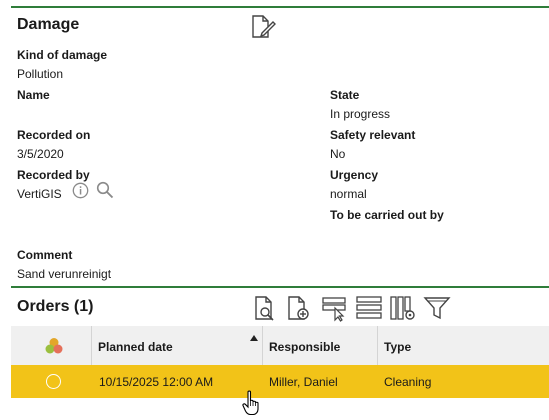  I want to click on view-document-icon, so click(265, 308).